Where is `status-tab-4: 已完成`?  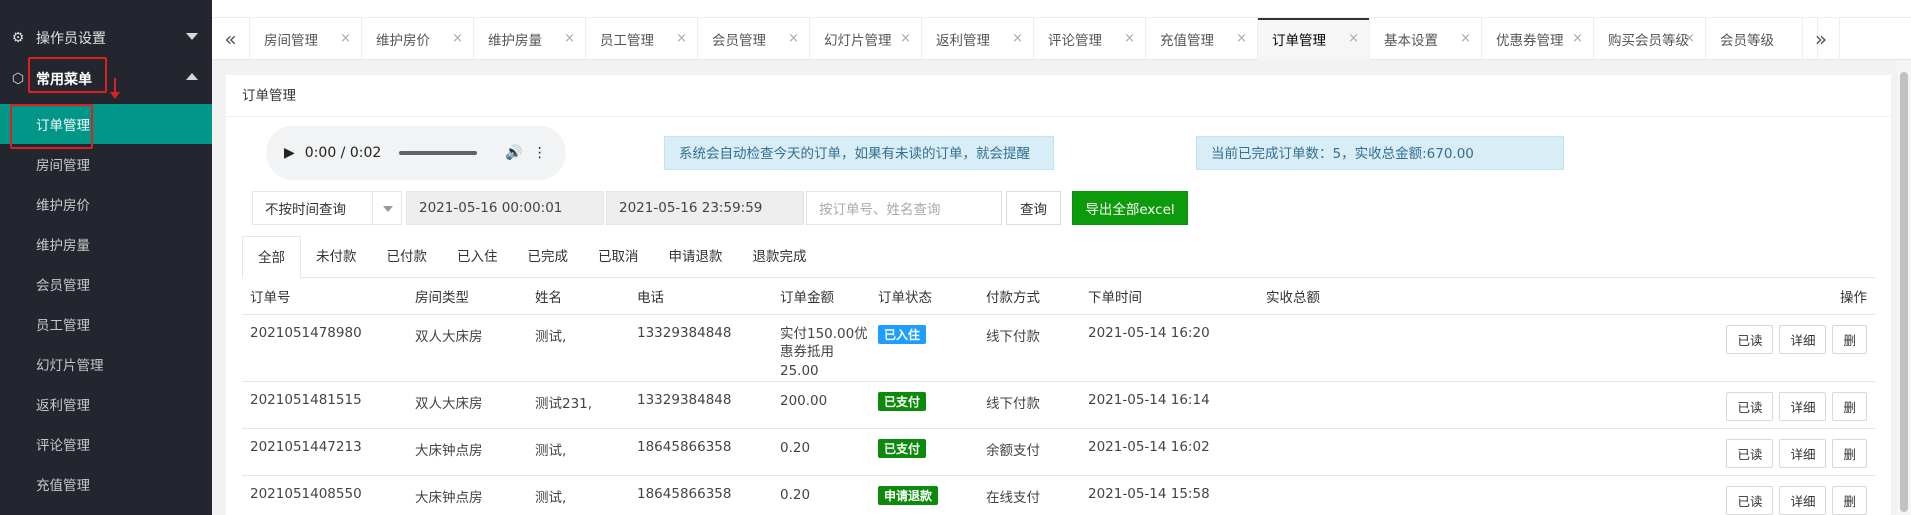 status-tab-4: 已完成 is located at coordinates (548, 257).